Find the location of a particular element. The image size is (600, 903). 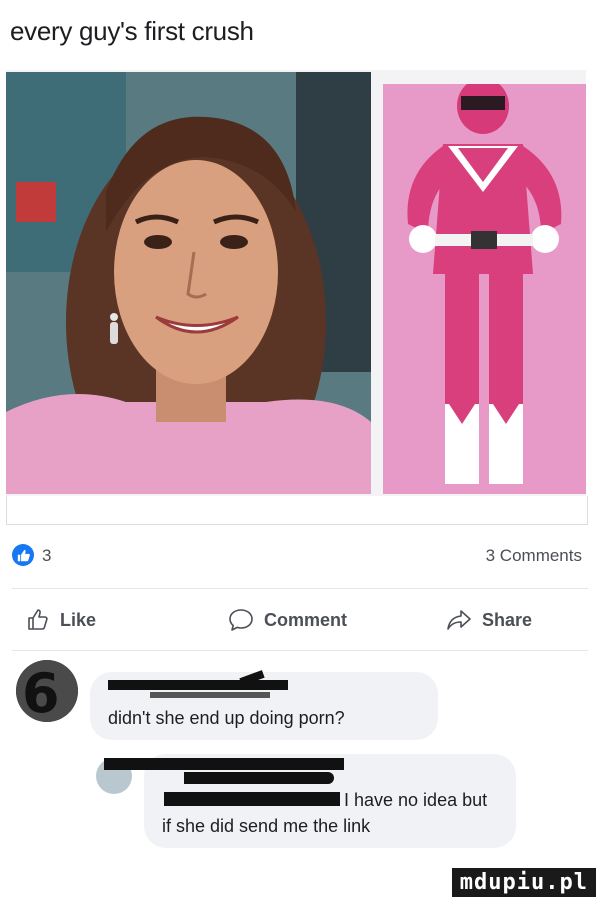

svg-text: 6 is located at coordinates (41, 692).